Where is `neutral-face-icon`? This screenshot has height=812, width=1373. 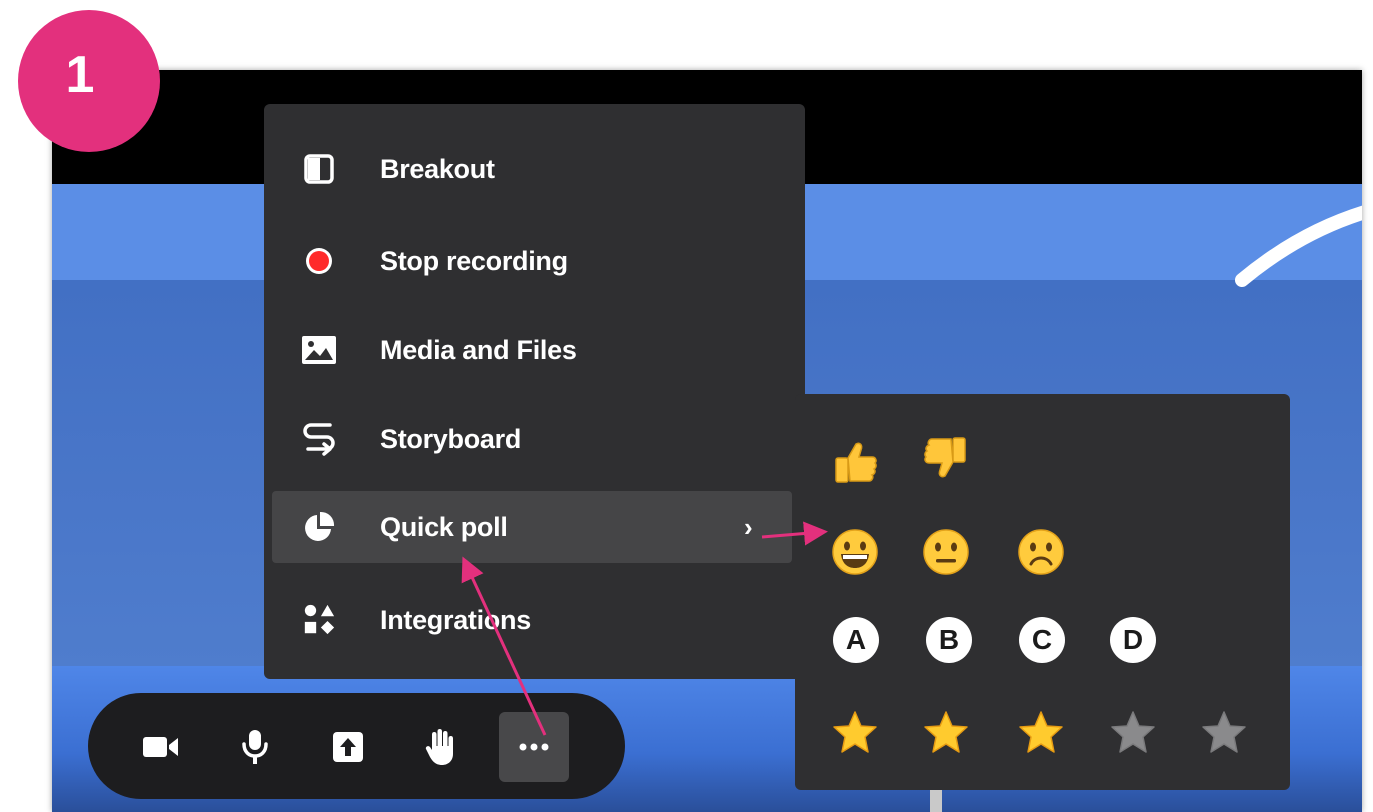
neutral-face-icon is located at coordinates (946, 552).